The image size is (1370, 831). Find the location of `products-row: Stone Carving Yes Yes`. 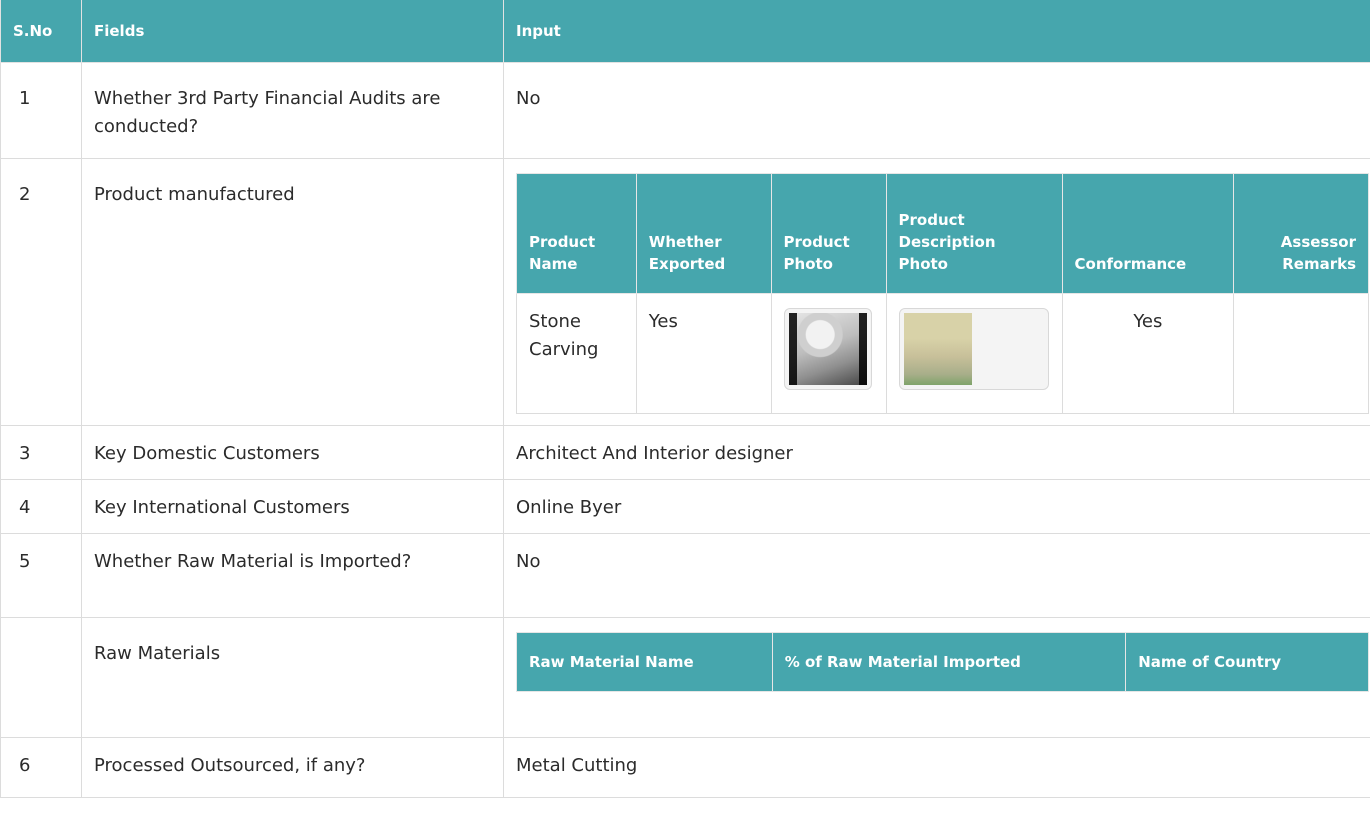

products-row: Stone Carving Yes Yes is located at coordinates (942, 353).